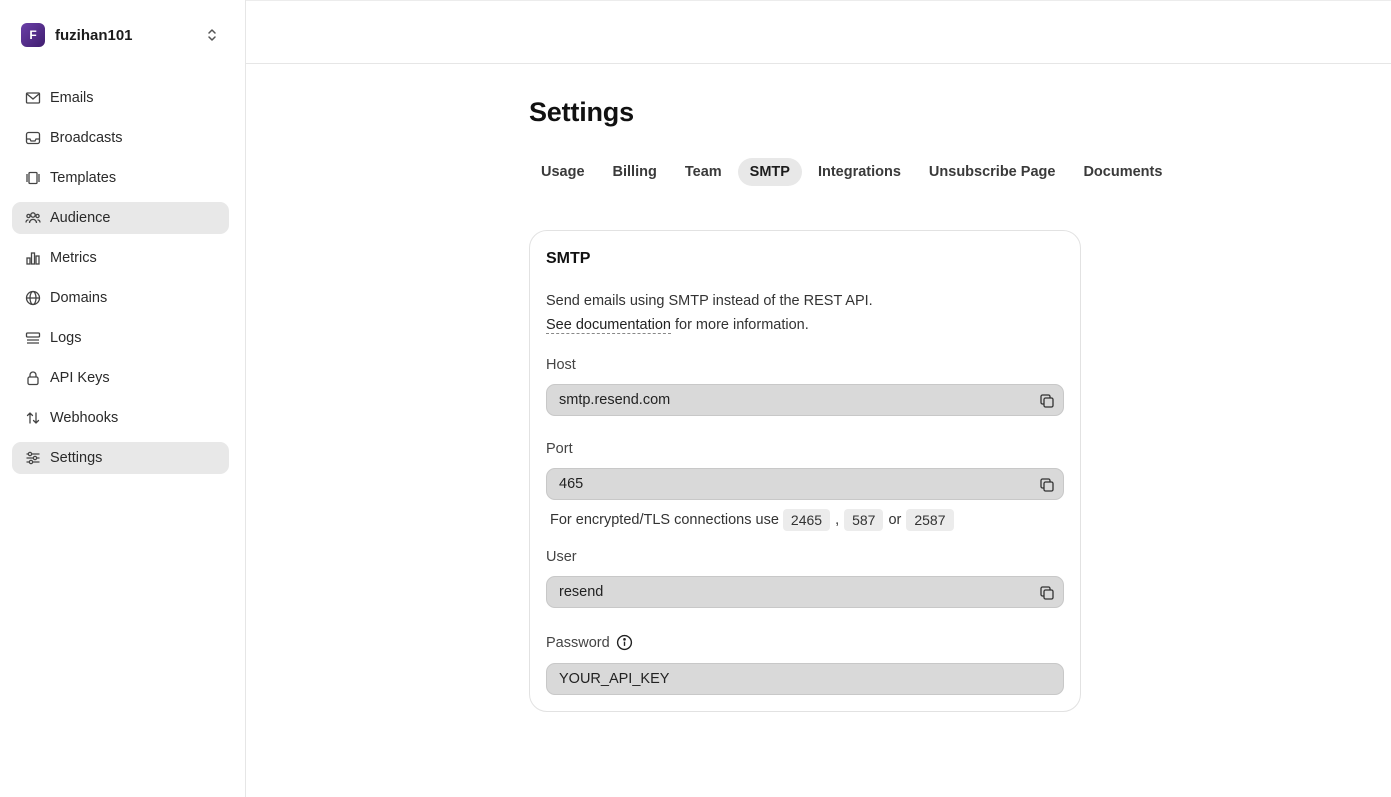 The image size is (1391, 797). Describe the element at coordinates (818, 34) in the screenshot. I see `header-bar` at that location.